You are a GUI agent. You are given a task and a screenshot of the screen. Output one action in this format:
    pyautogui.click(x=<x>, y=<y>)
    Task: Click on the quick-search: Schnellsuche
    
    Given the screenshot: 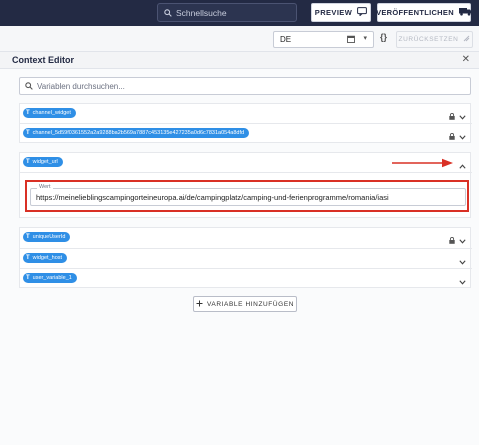 What is the action you would take?
    pyautogui.click(x=227, y=12)
    